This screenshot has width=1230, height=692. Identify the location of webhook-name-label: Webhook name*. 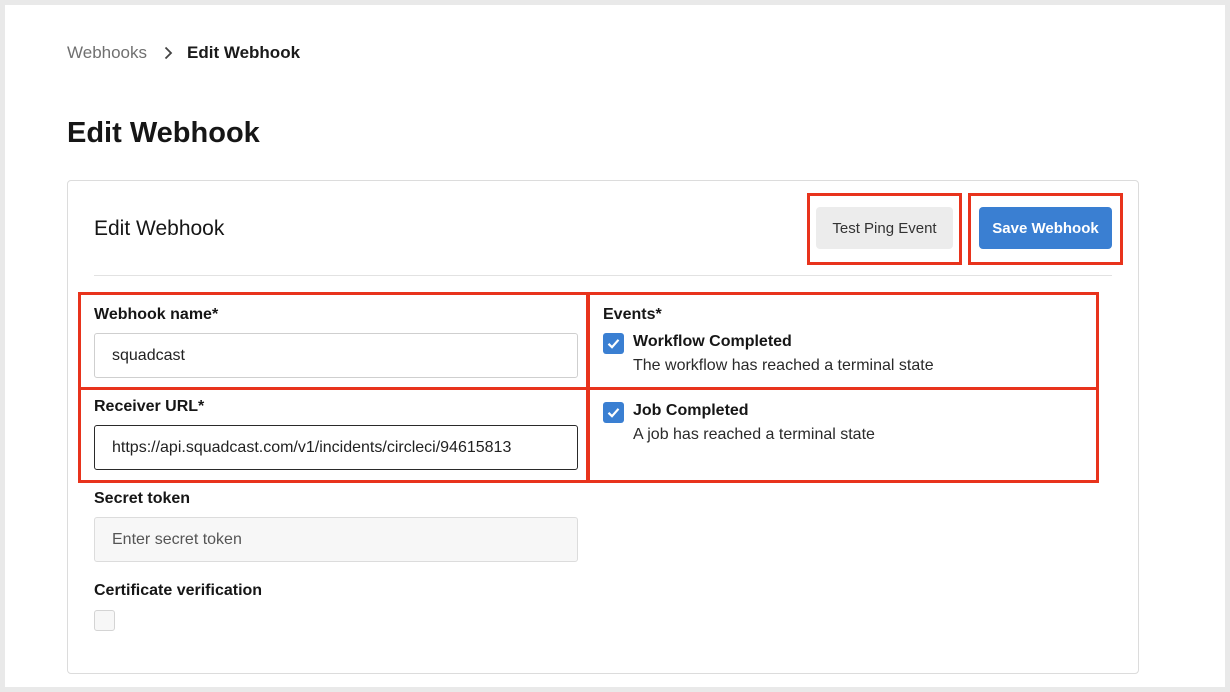
(156, 314).